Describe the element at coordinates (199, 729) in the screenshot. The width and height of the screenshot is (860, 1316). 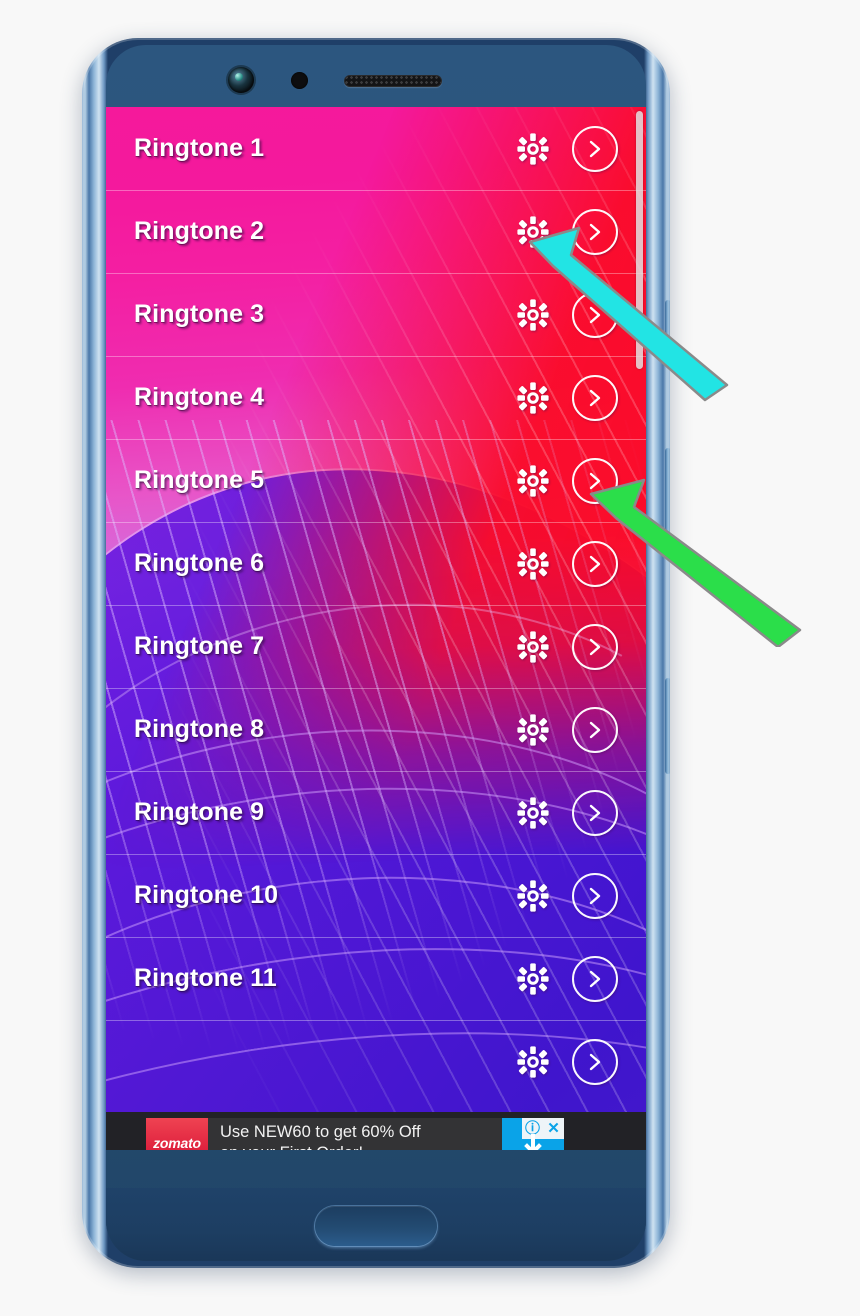
I see `ringtone-label: Ringtone 8` at that location.